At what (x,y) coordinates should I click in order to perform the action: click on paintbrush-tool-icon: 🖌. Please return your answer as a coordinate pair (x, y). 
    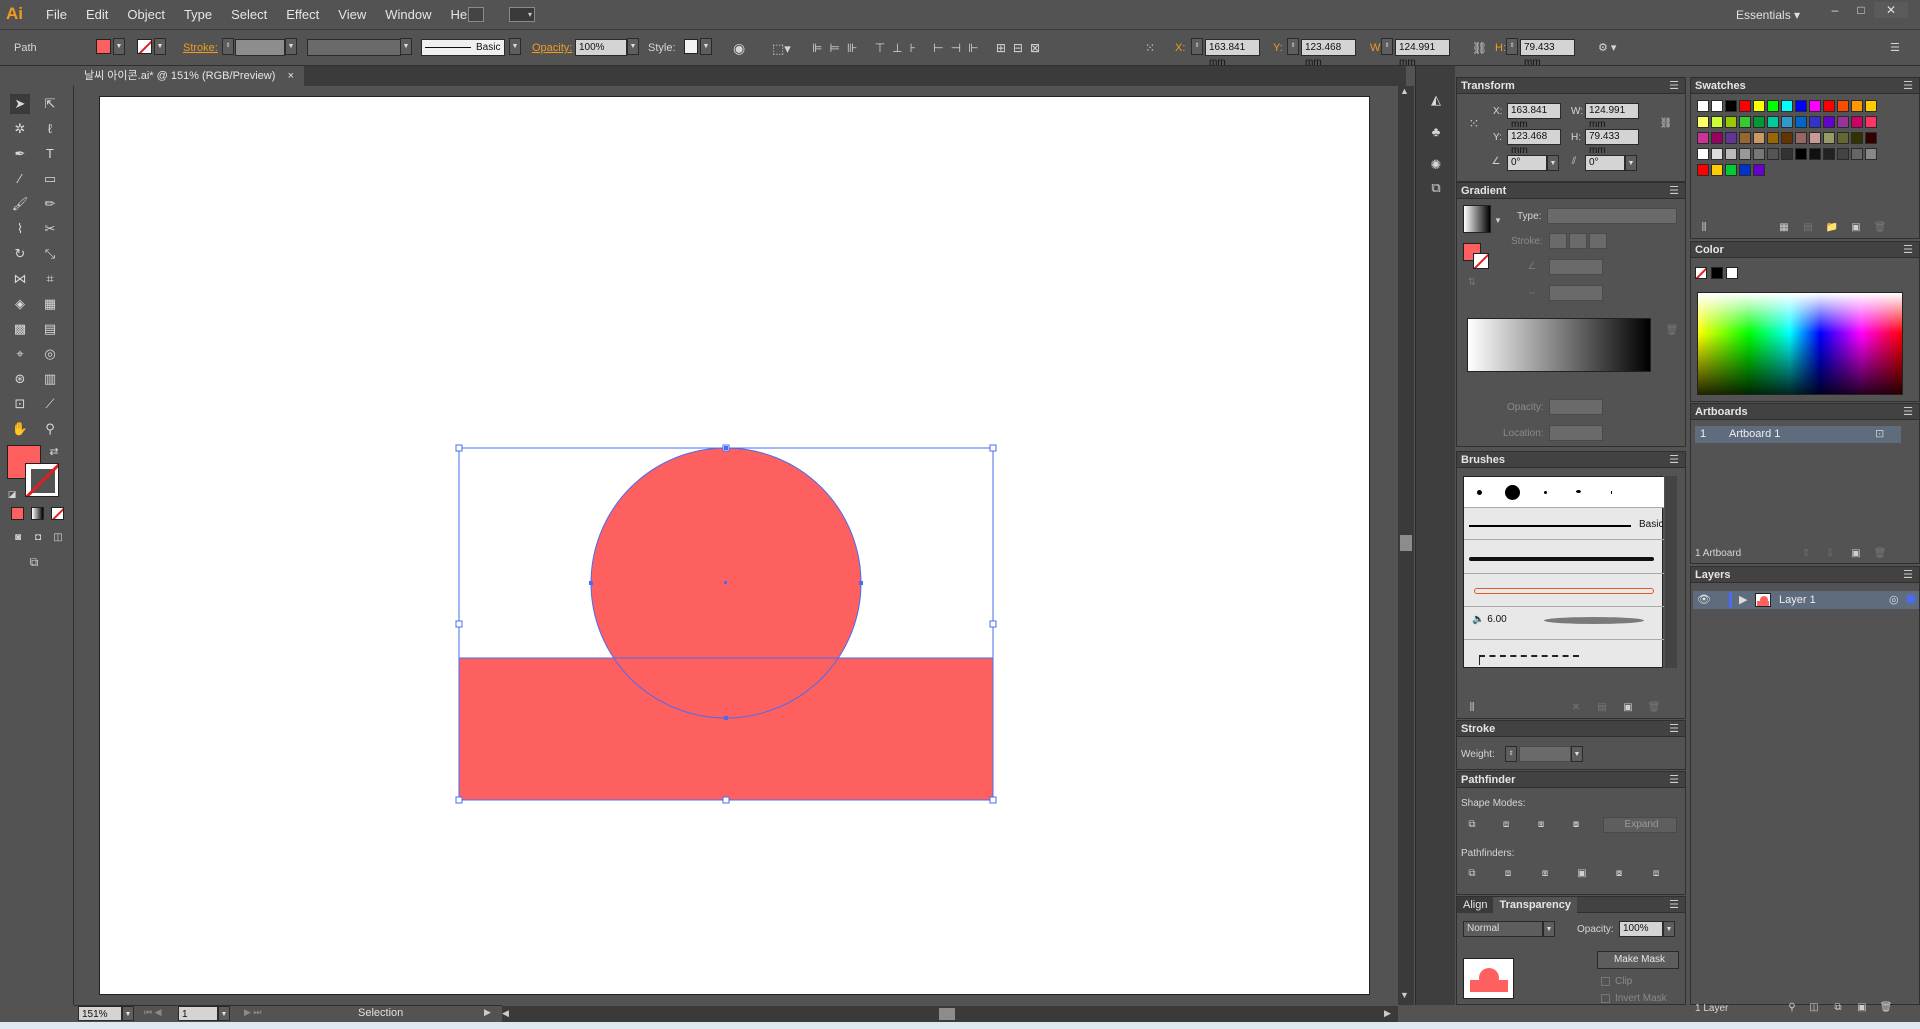
    Looking at the image, I should click on (20, 204).